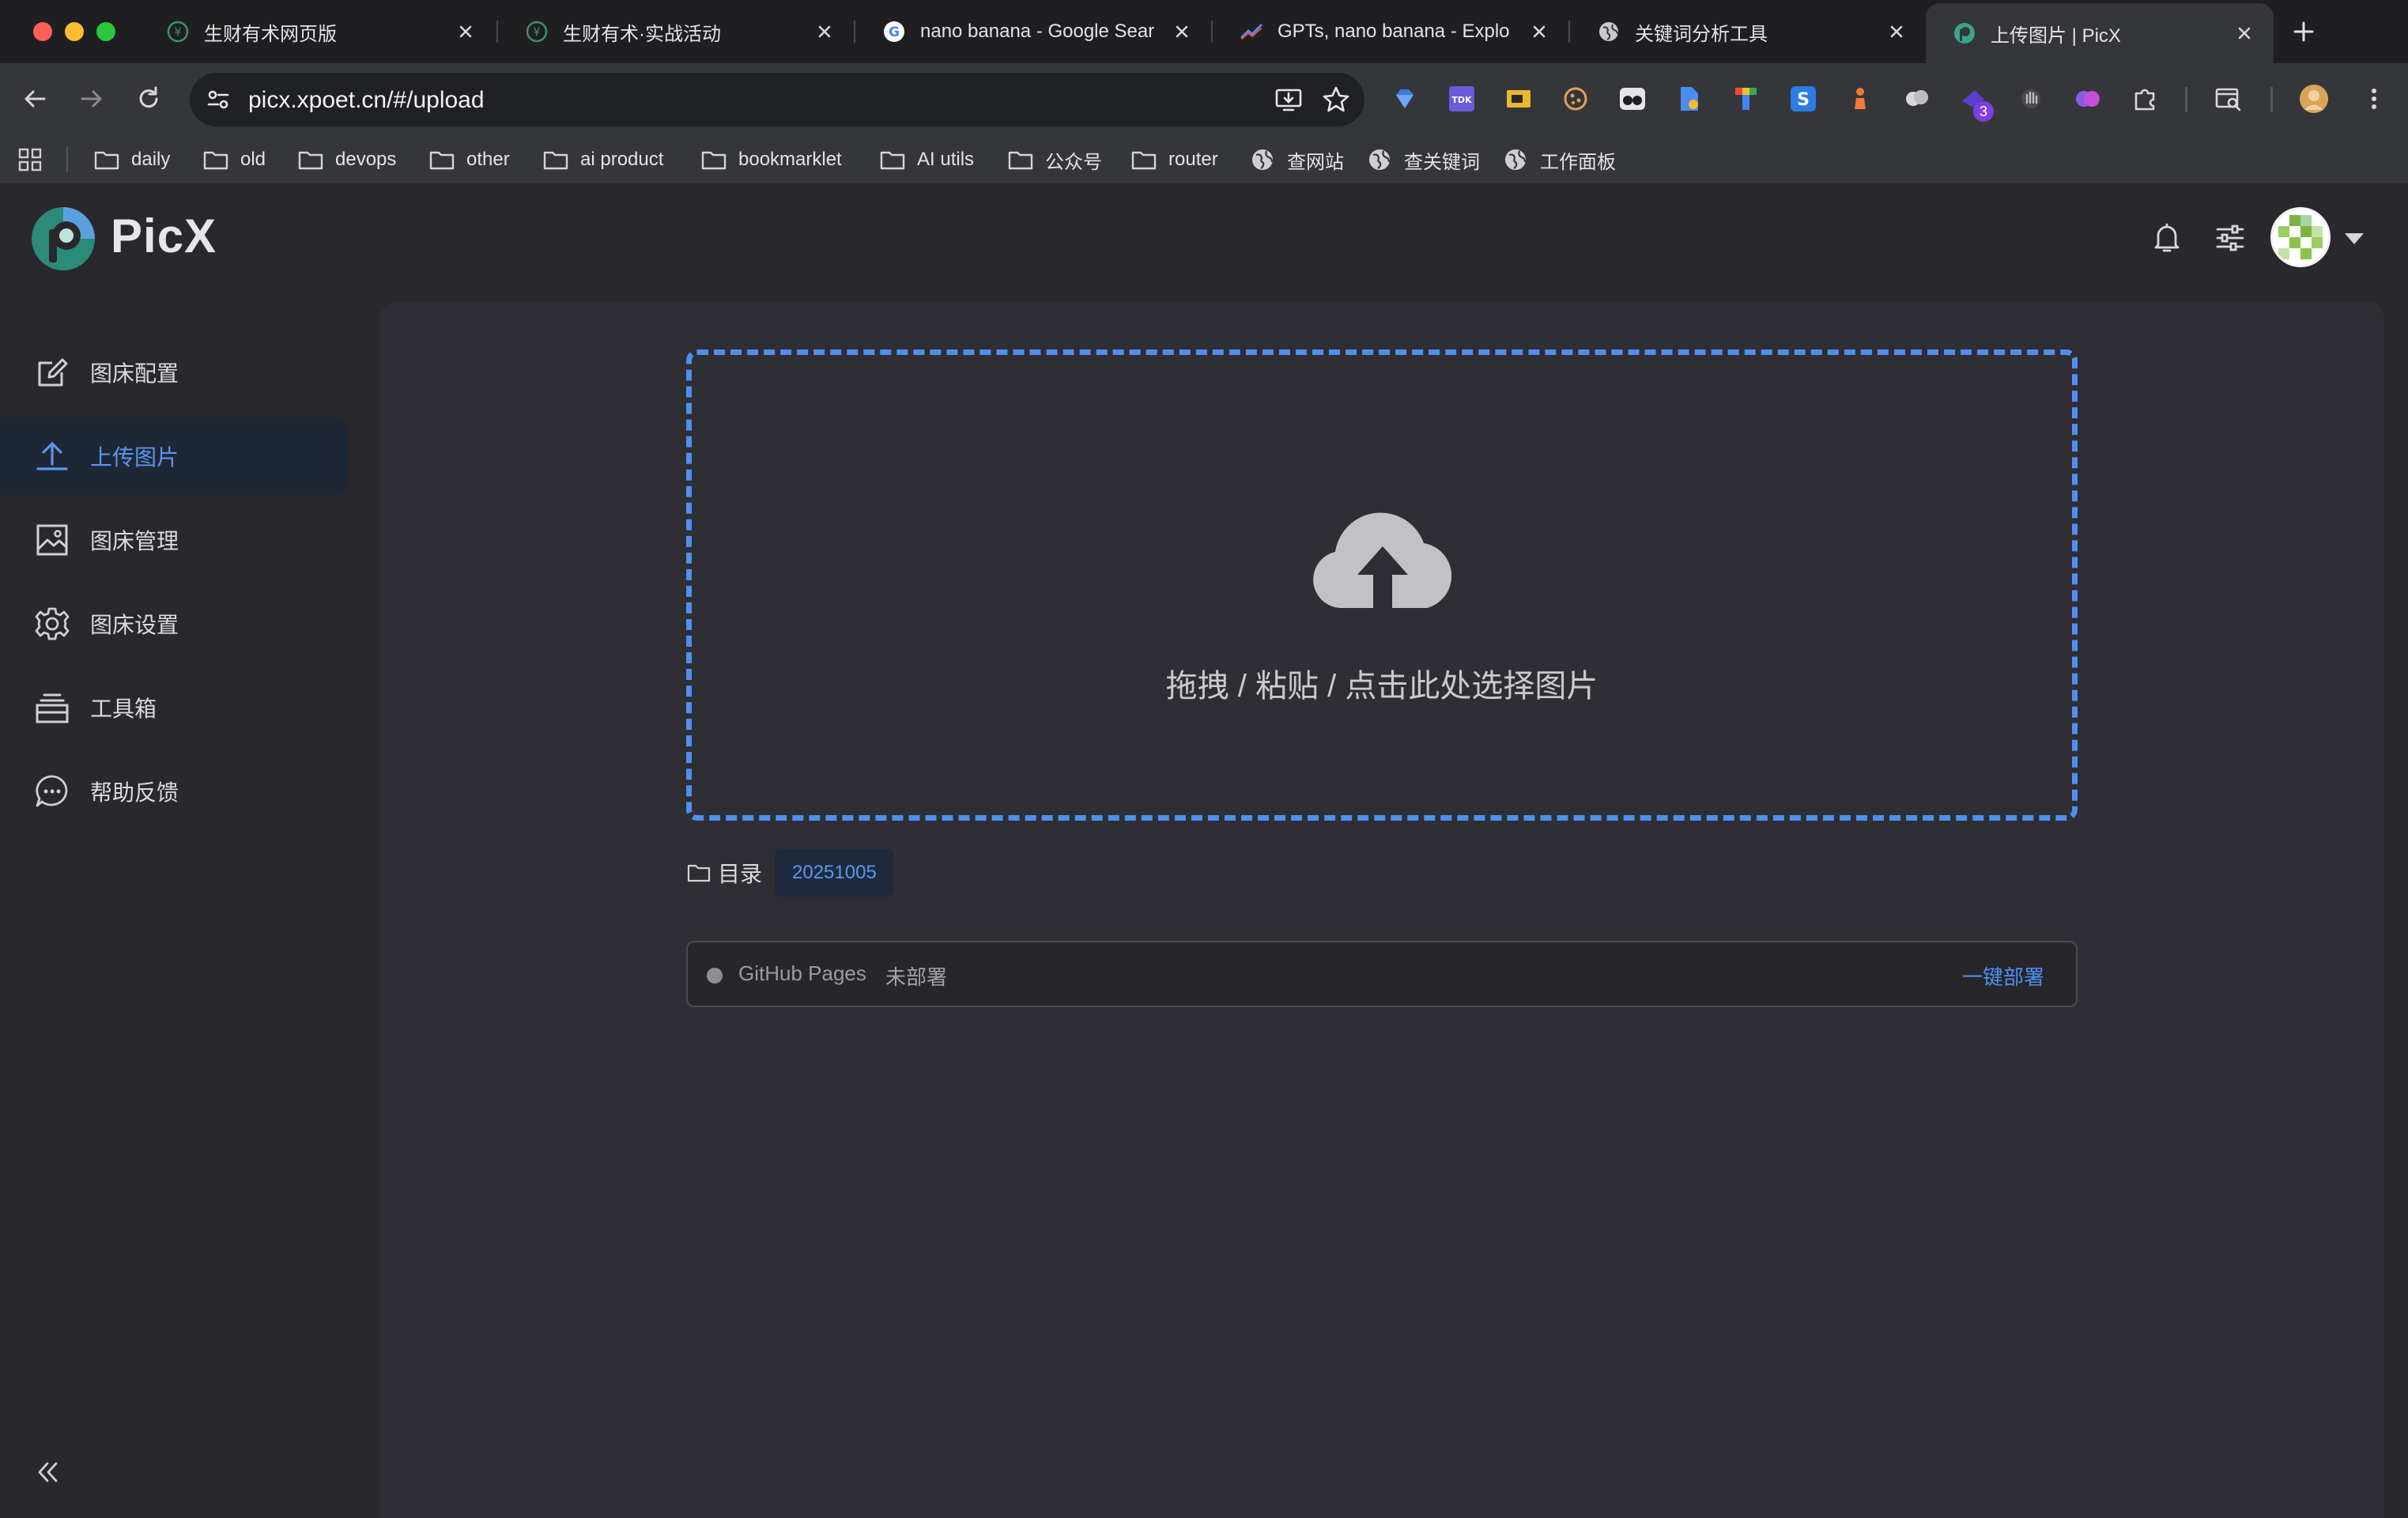 The height and width of the screenshot is (1518, 2408). I want to click on bookmark-folder: ai product, so click(602, 160).